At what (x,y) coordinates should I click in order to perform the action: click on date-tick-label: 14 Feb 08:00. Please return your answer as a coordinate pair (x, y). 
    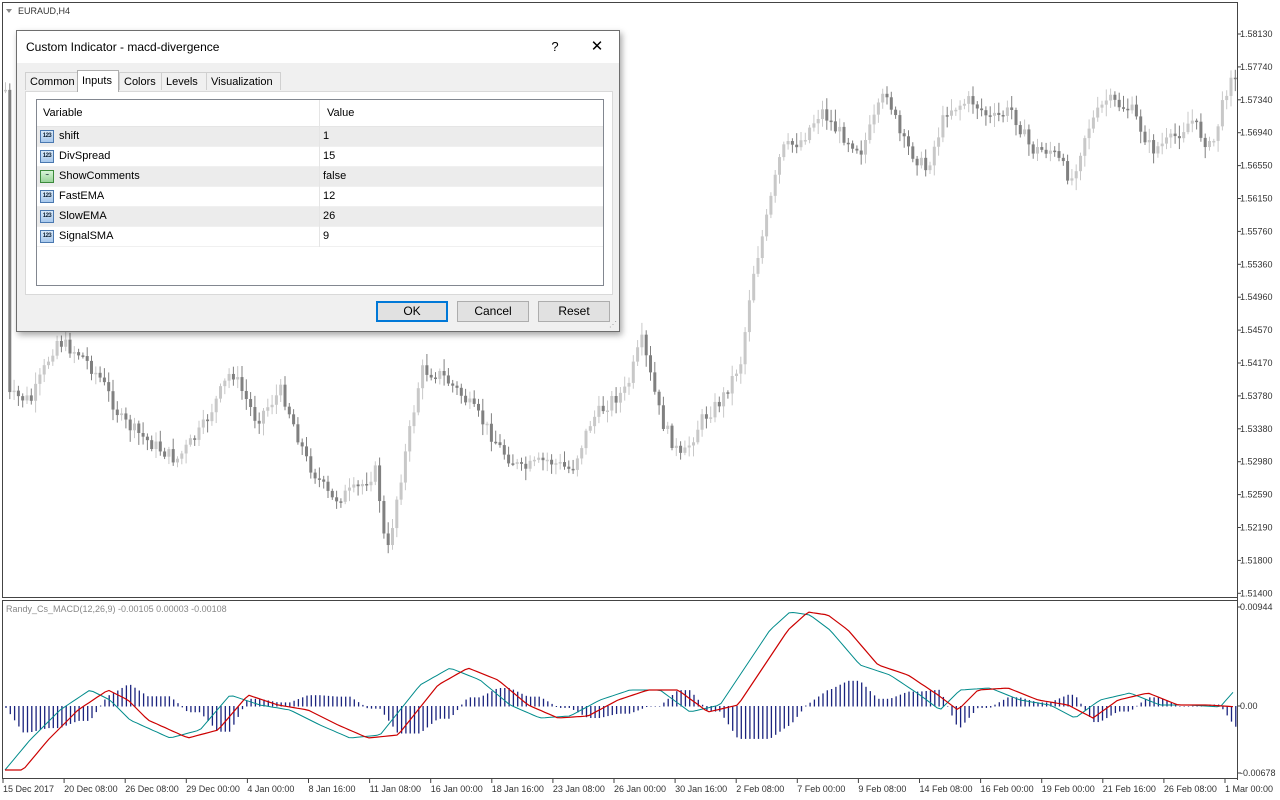
    Looking at the image, I should click on (946, 789).